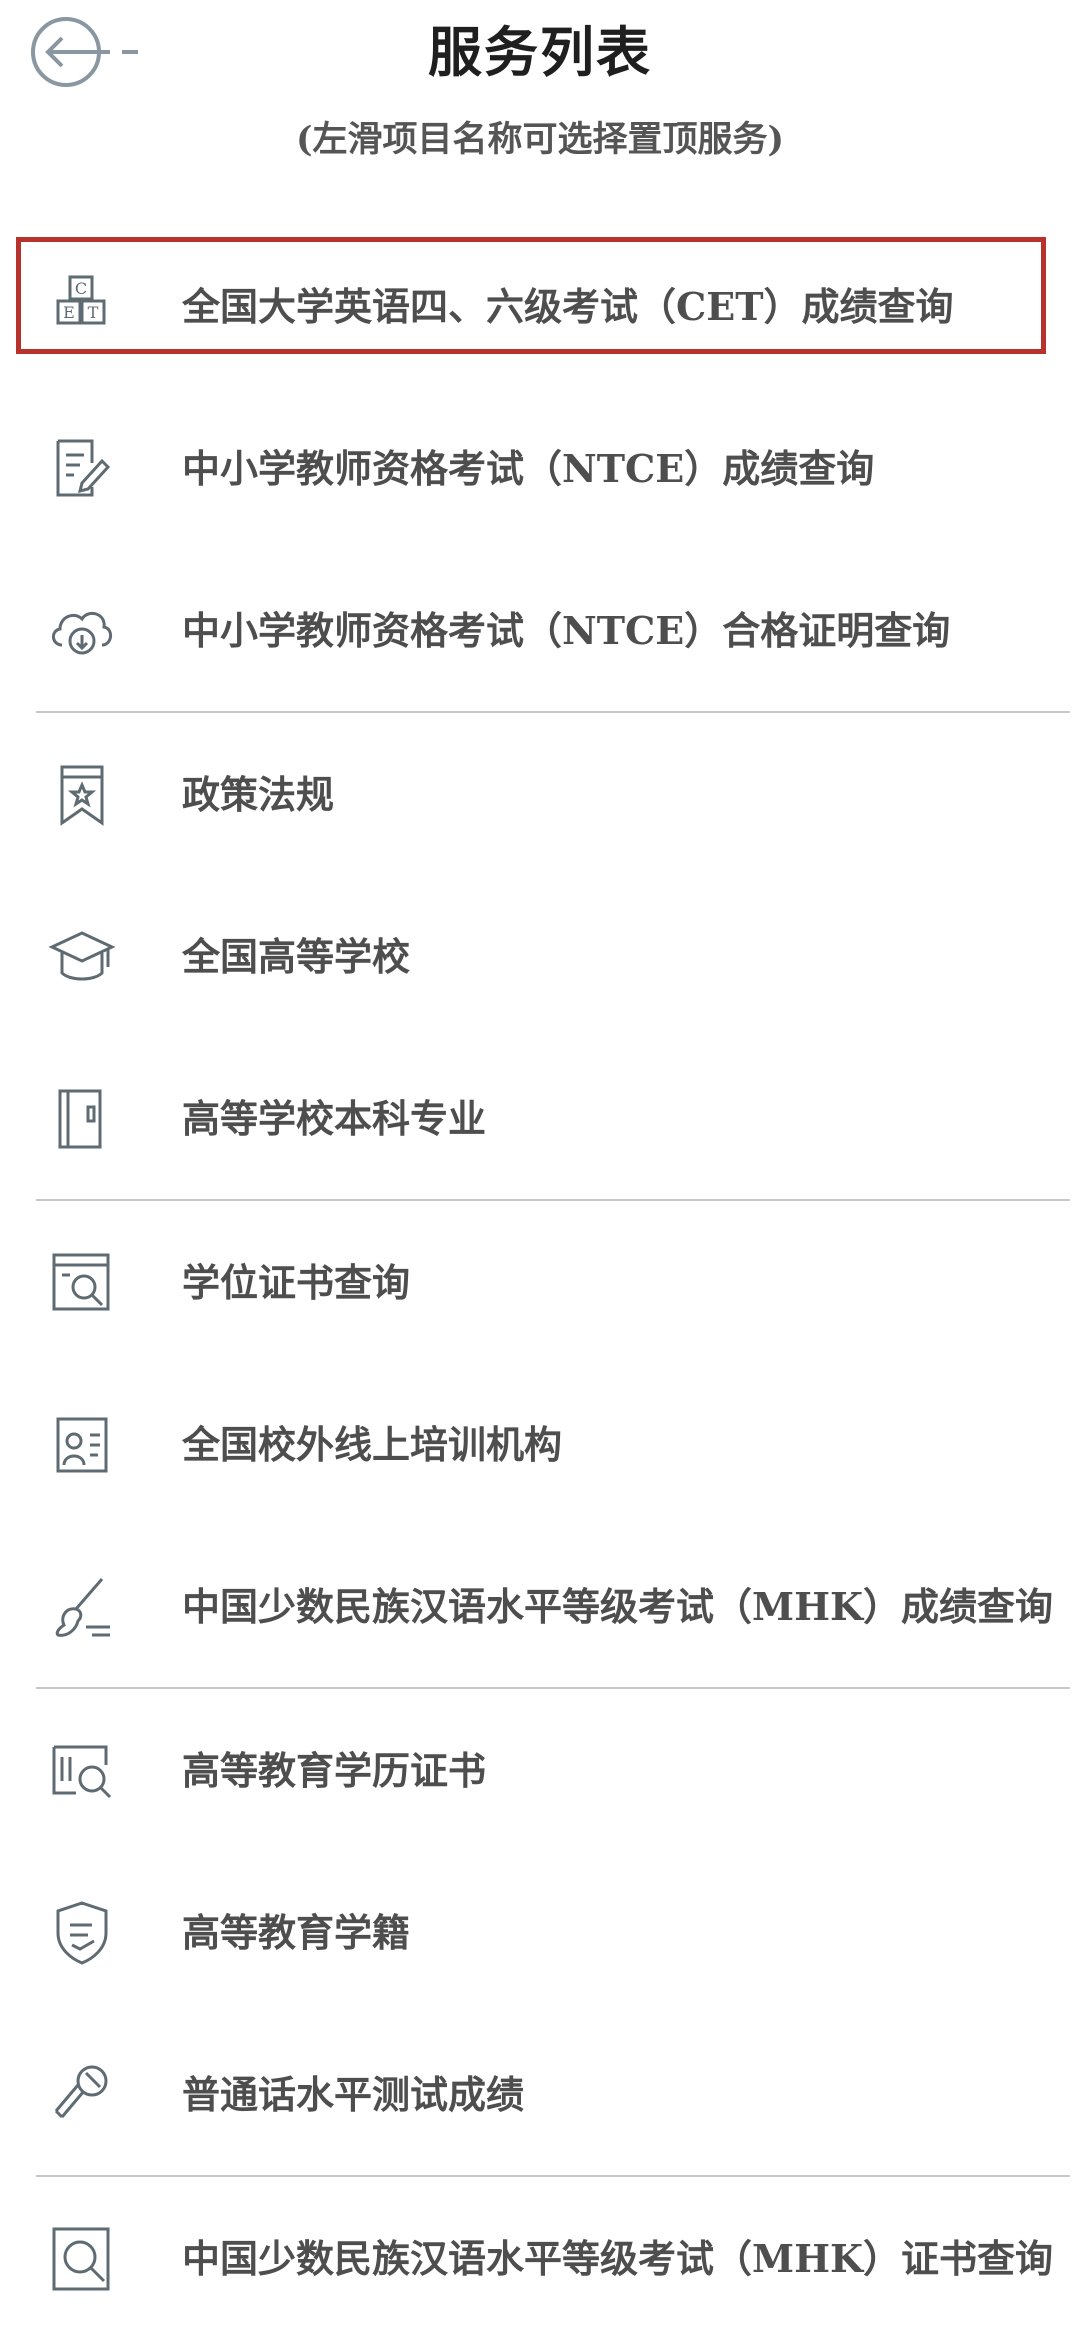  What do you see at coordinates (353, 2094) in the screenshot?
I see `service-item-label: 普通话水平测试成绩` at bounding box center [353, 2094].